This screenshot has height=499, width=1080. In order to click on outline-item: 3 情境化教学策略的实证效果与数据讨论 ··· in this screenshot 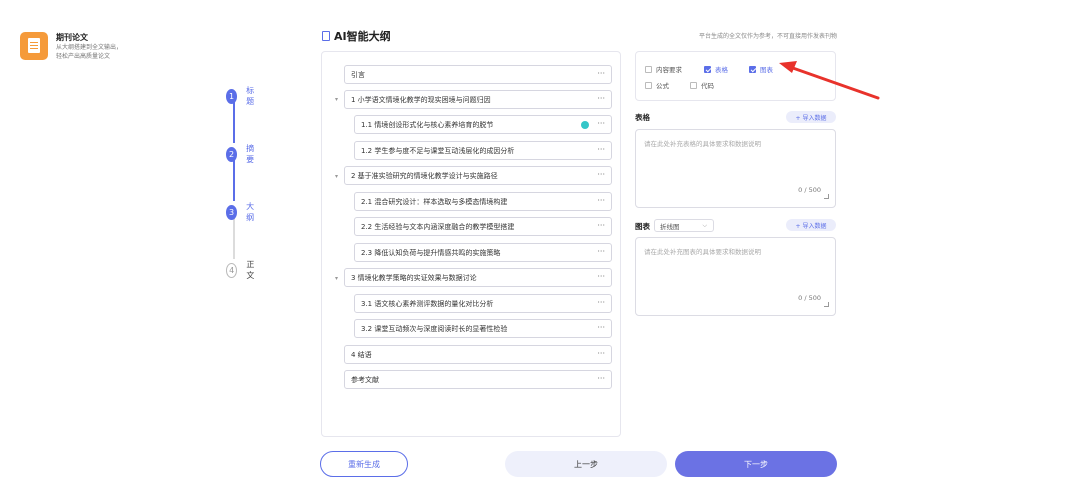, I will do `click(478, 277)`.